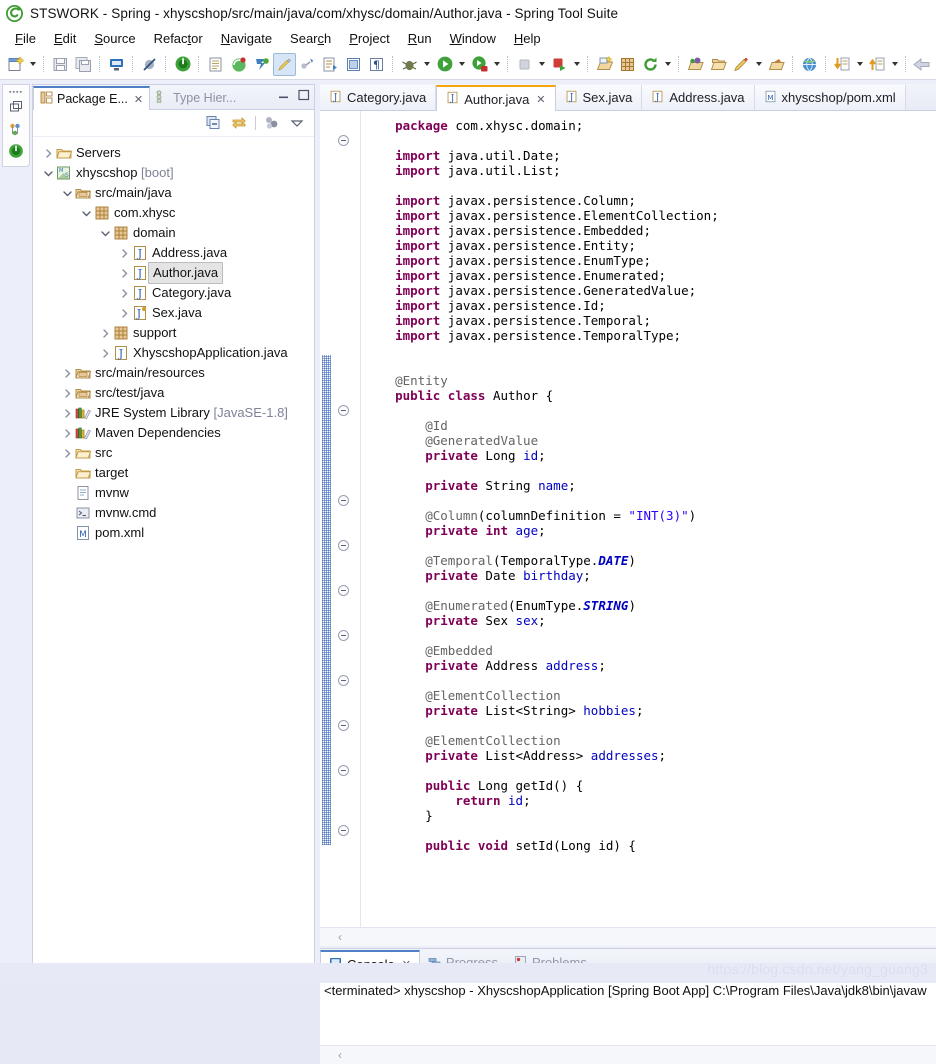 The height and width of the screenshot is (1064, 936). Describe the element at coordinates (479, 64) in the screenshot. I see `run-server-icon` at that location.